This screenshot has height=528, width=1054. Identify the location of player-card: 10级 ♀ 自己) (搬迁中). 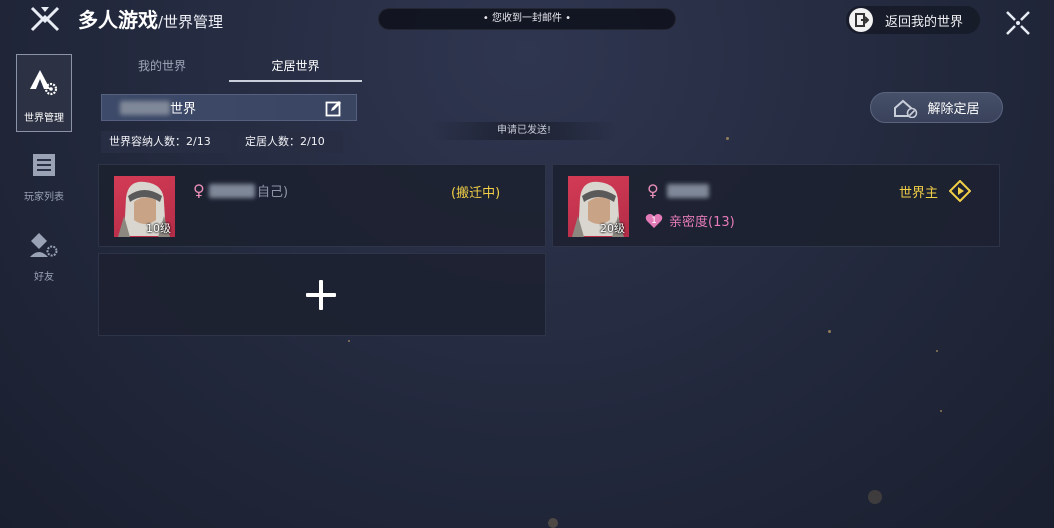
(322, 205).